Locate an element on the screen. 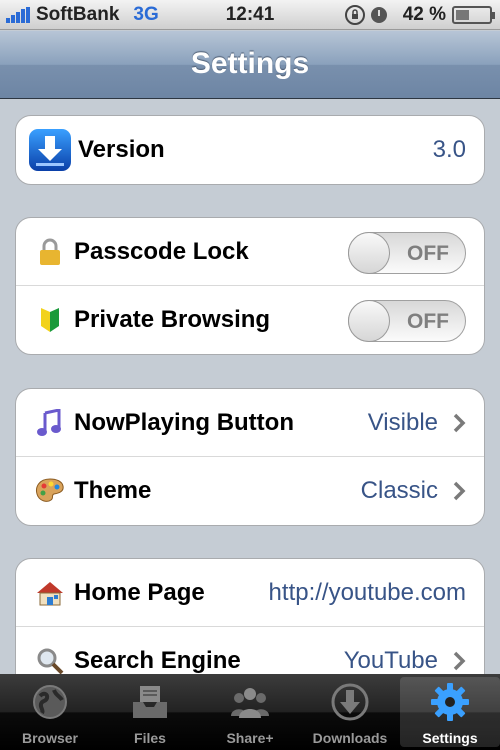  download-arrow-icon is located at coordinates (350, 702).